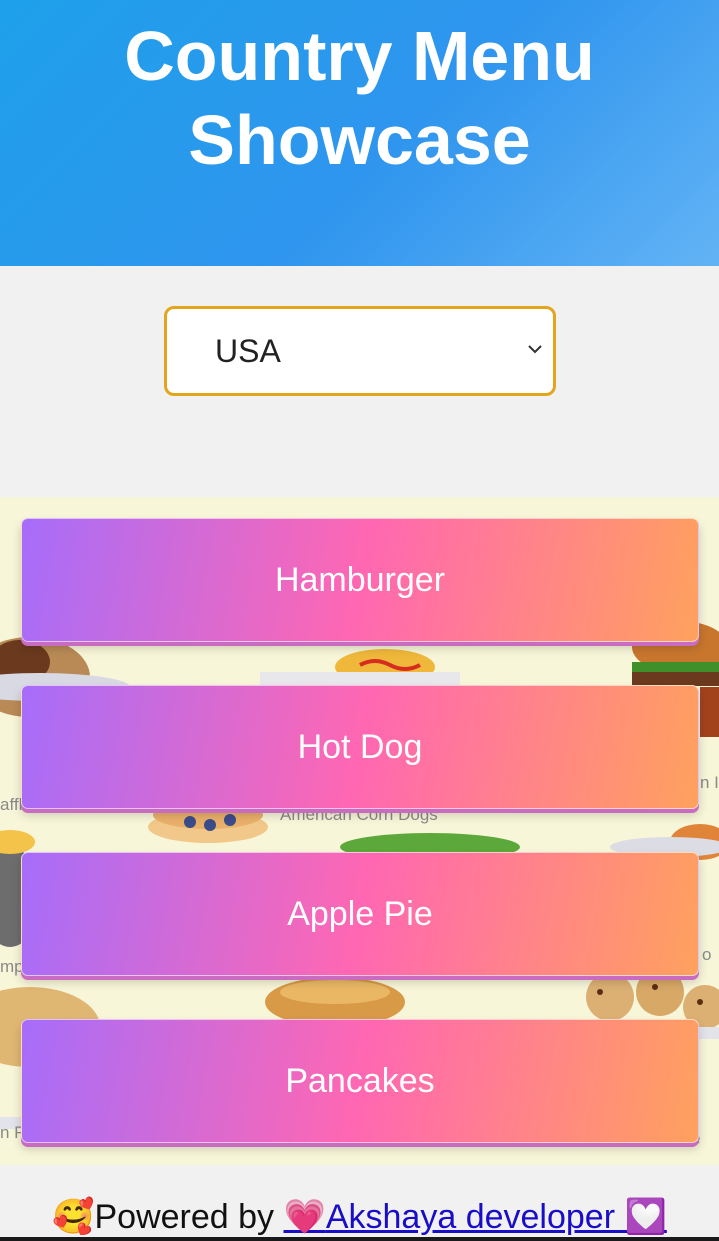 This screenshot has width=719, height=1241. What do you see at coordinates (645, 1217) in the screenshot?
I see `heart-decoration-emoji: 💟` at bounding box center [645, 1217].